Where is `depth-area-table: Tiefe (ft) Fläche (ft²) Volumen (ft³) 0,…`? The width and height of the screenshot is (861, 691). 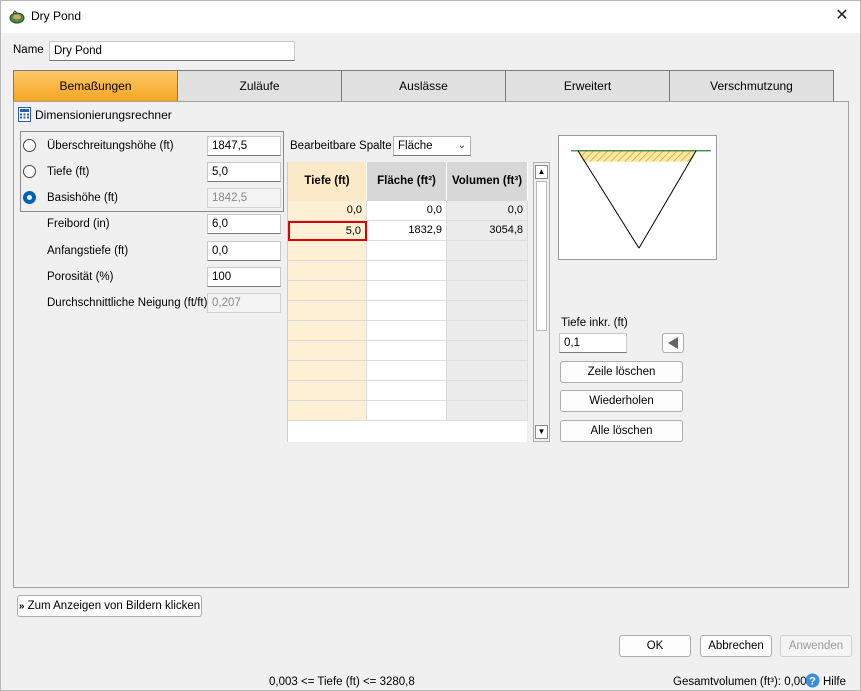
depth-area-table: Tiefe (ft) Fläche (ft²) Volumen (ft³) 0,… is located at coordinates (407, 302).